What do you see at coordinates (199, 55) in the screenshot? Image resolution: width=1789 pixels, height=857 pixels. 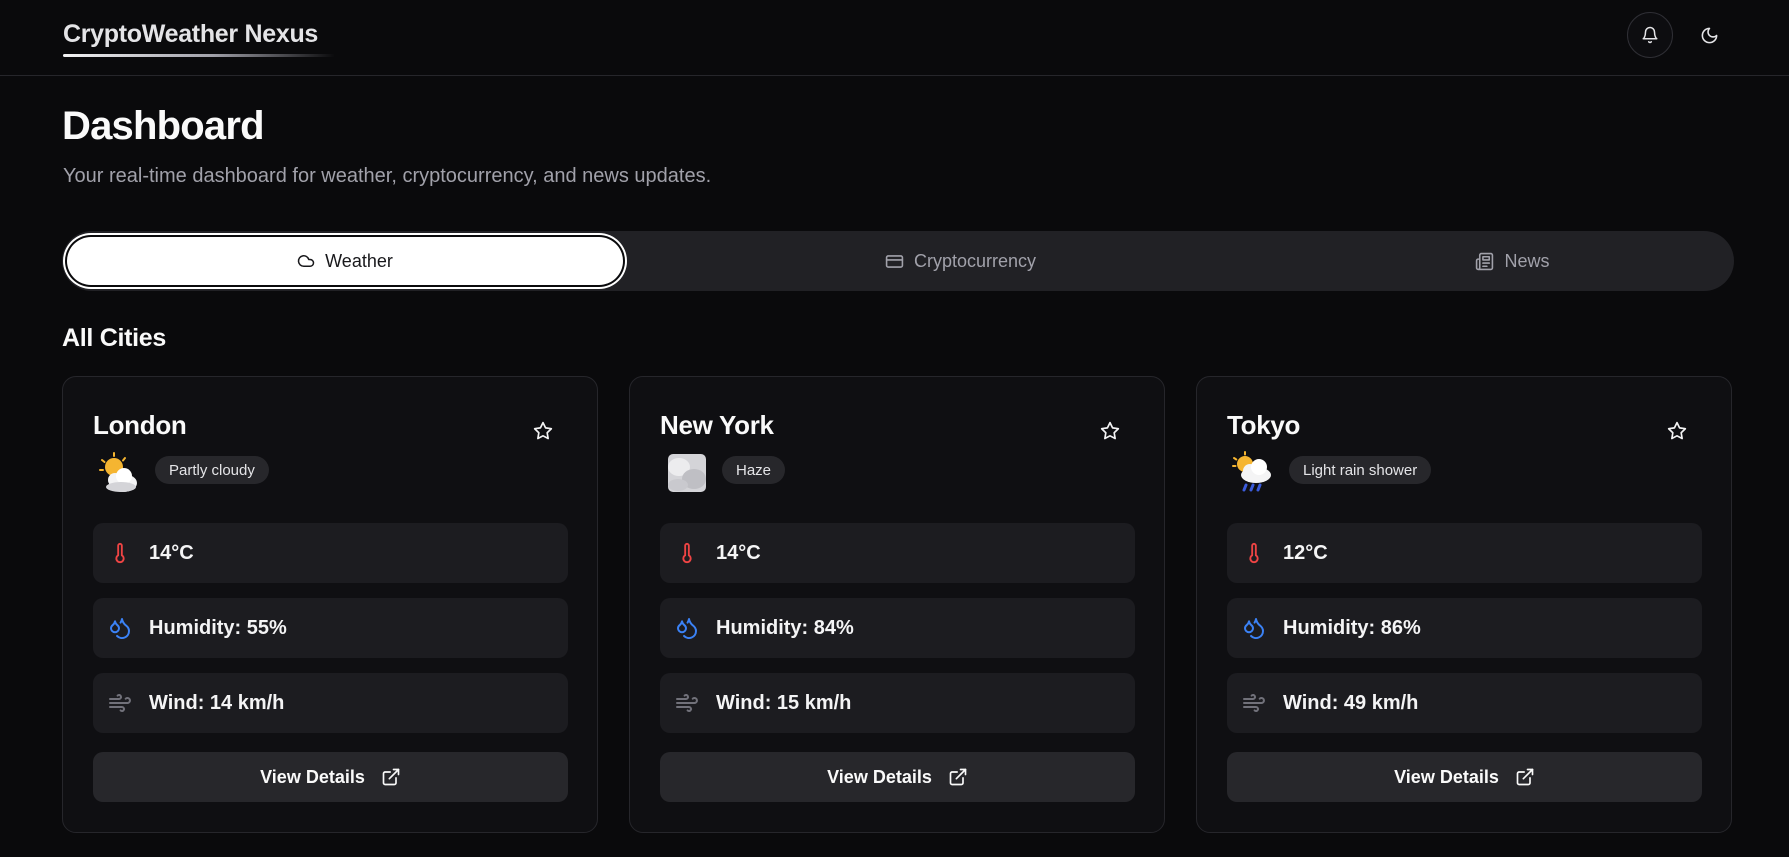 I see `brand-underline` at bounding box center [199, 55].